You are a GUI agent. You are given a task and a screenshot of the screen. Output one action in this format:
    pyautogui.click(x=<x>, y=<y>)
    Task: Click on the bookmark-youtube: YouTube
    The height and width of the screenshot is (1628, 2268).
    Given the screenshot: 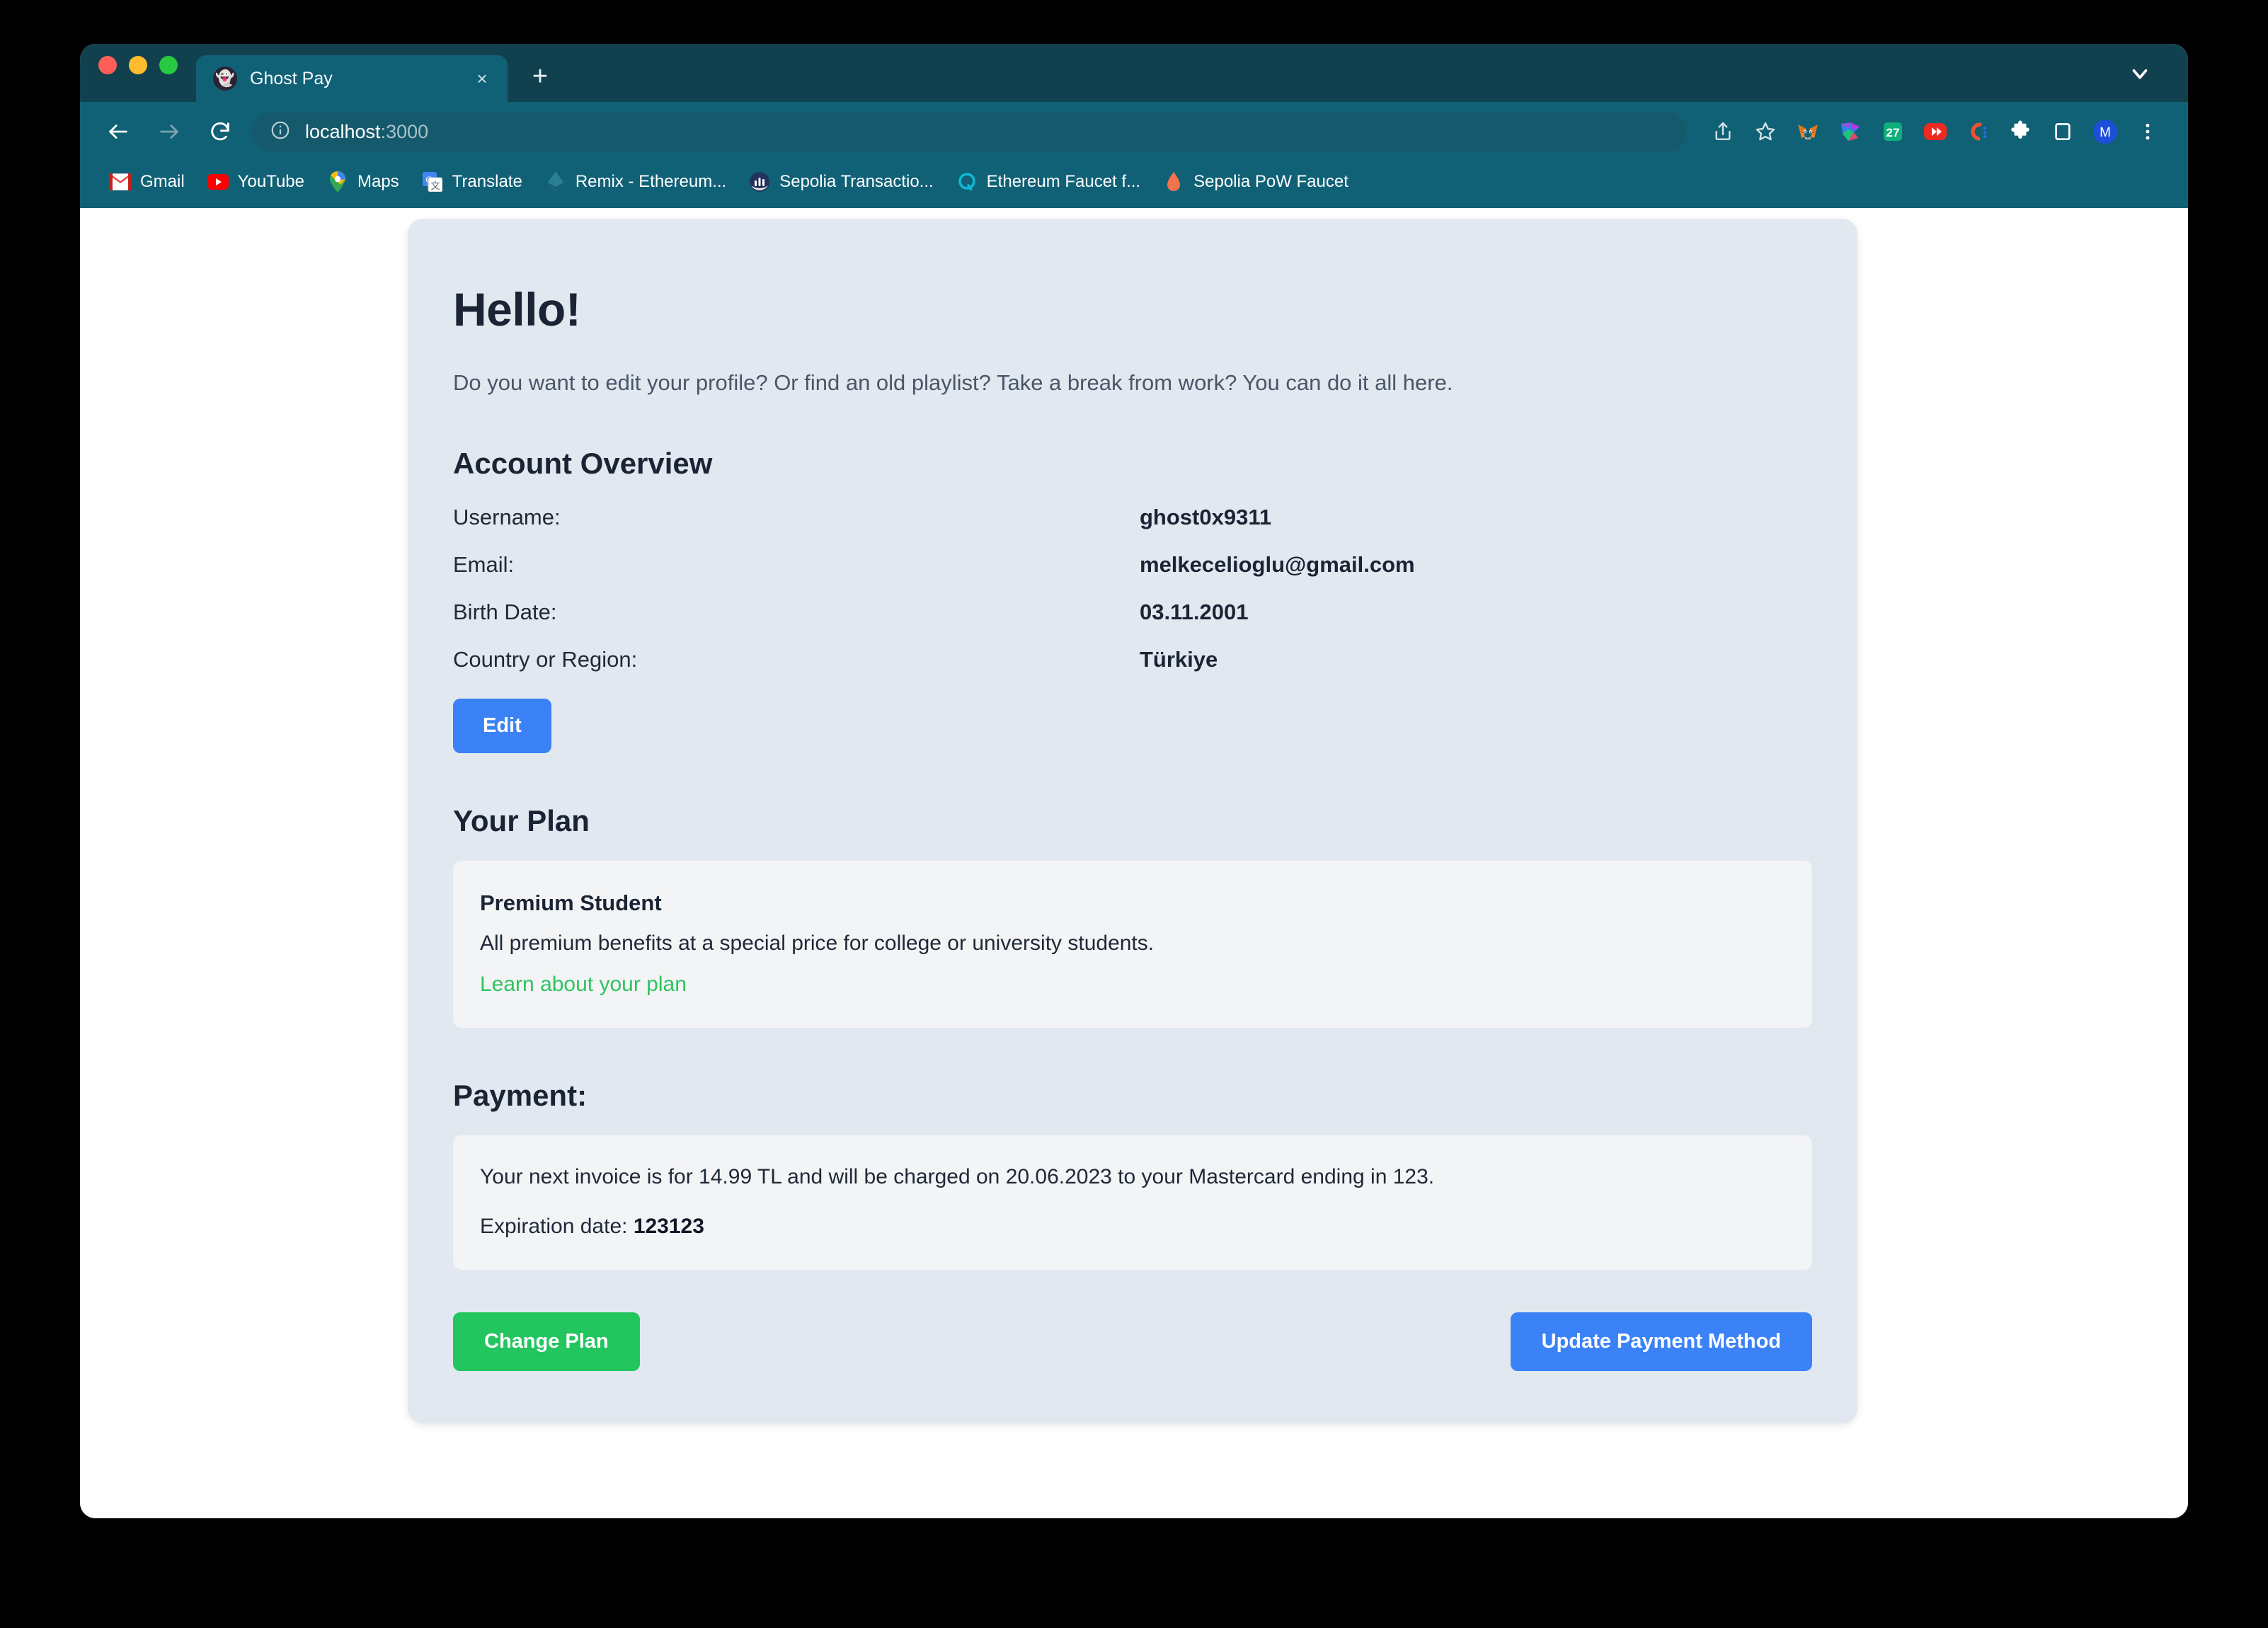 What is the action you would take?
    pyautogui.click(x=256, y=182)
    